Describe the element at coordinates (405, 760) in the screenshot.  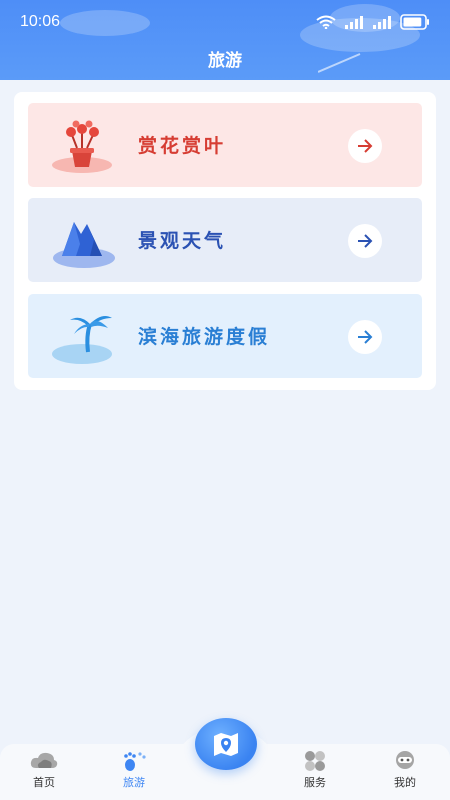
I see `profile-icon` at that location.